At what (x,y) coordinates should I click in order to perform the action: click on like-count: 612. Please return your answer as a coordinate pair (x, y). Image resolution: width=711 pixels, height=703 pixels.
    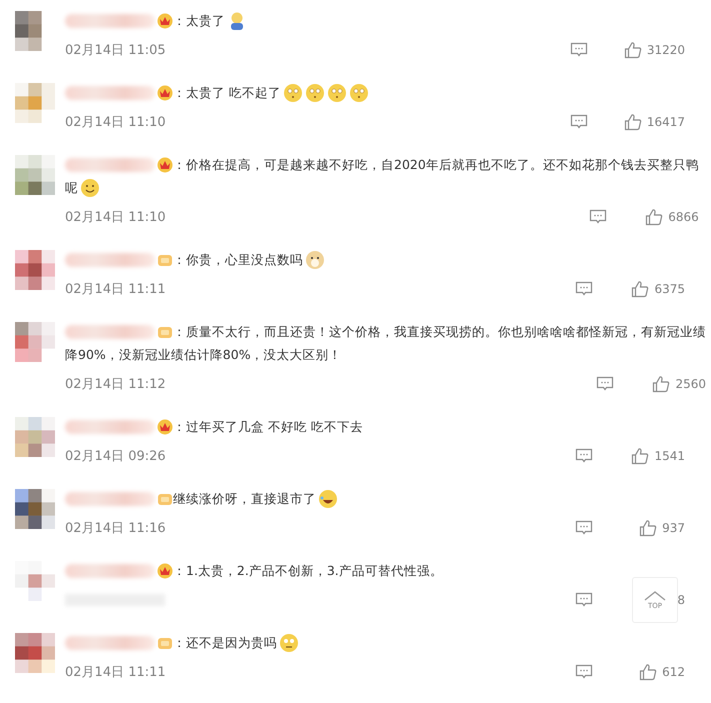
    Looking at the image, I should click on (673, 672).